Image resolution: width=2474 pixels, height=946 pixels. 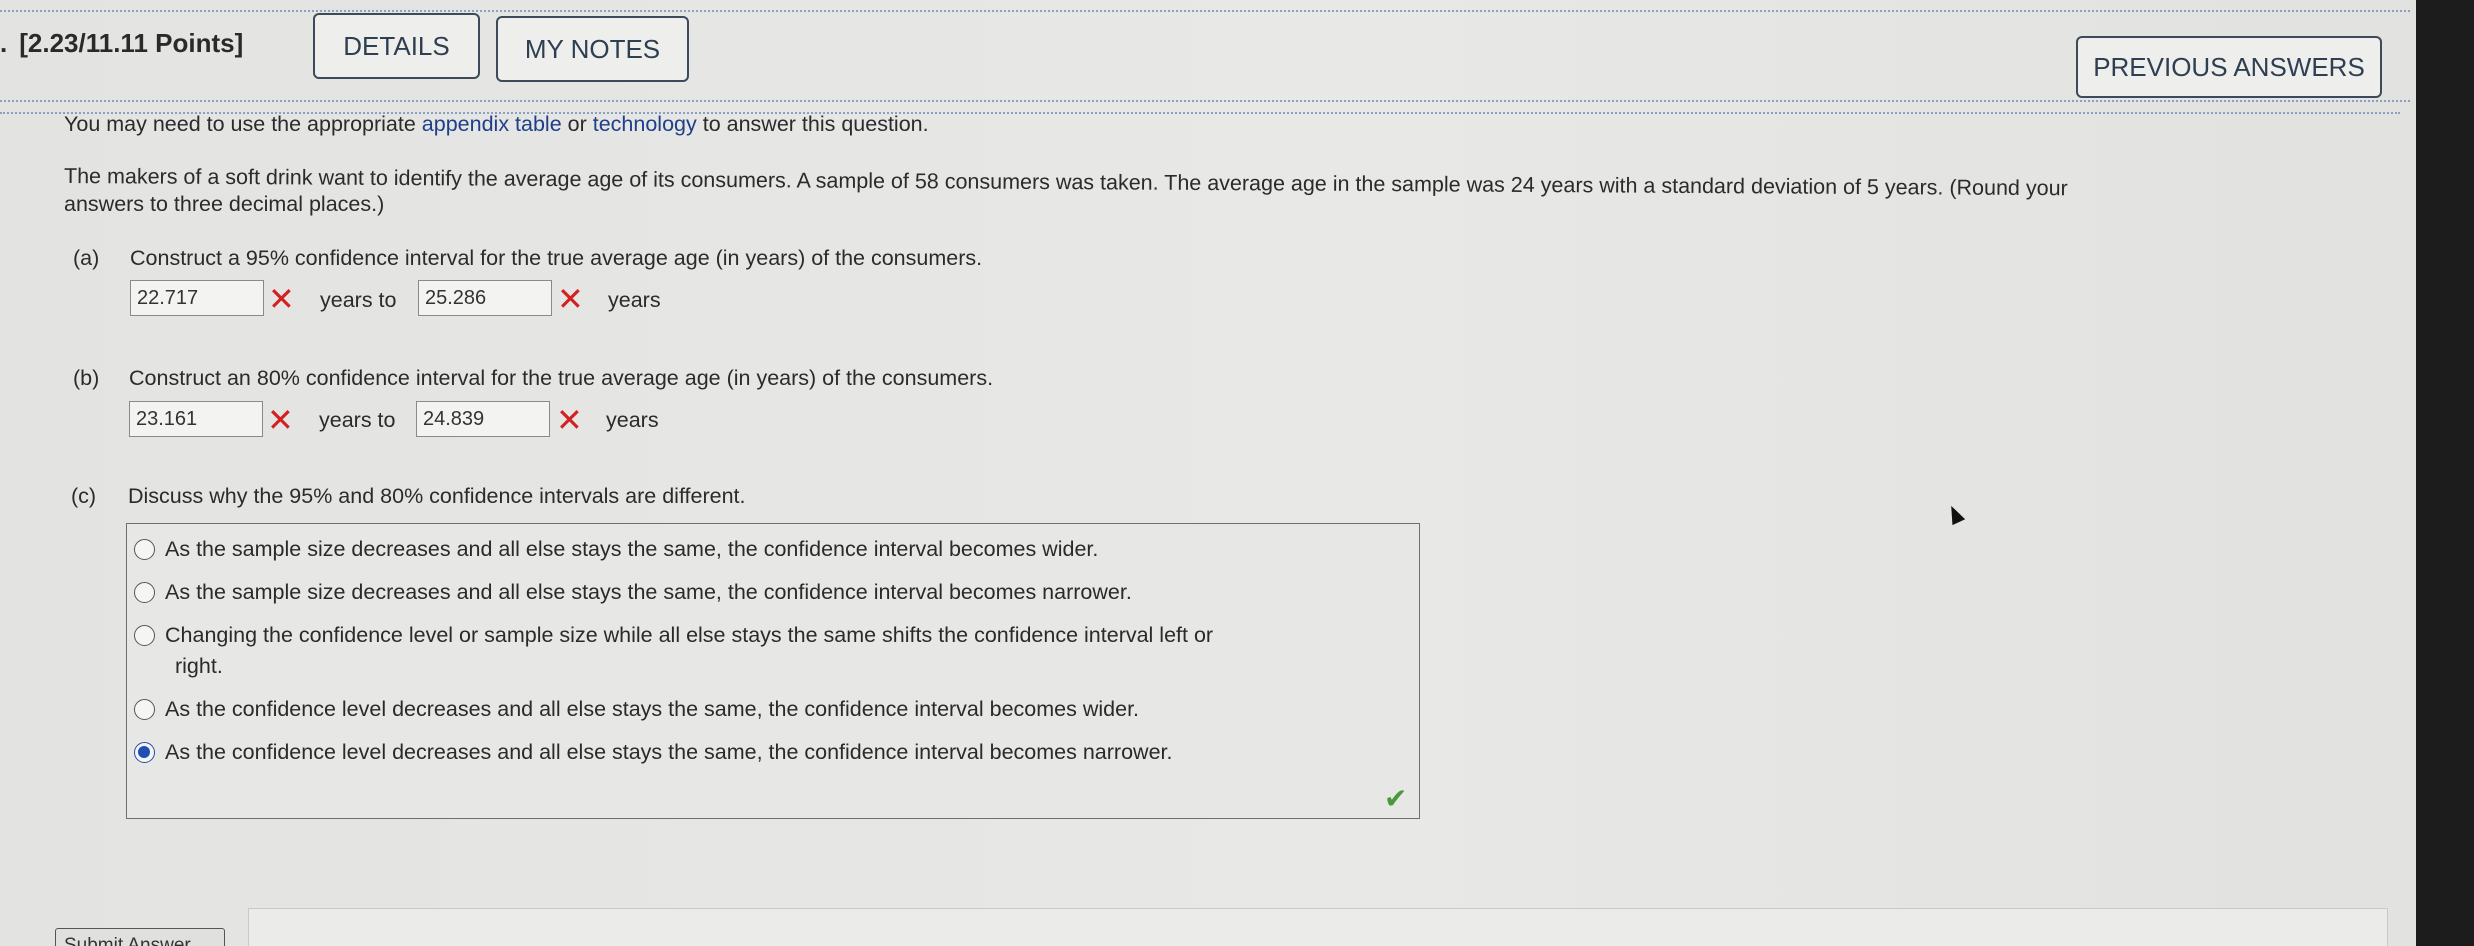 I want to click on radio-button-selected, so click(x=144, y=752).